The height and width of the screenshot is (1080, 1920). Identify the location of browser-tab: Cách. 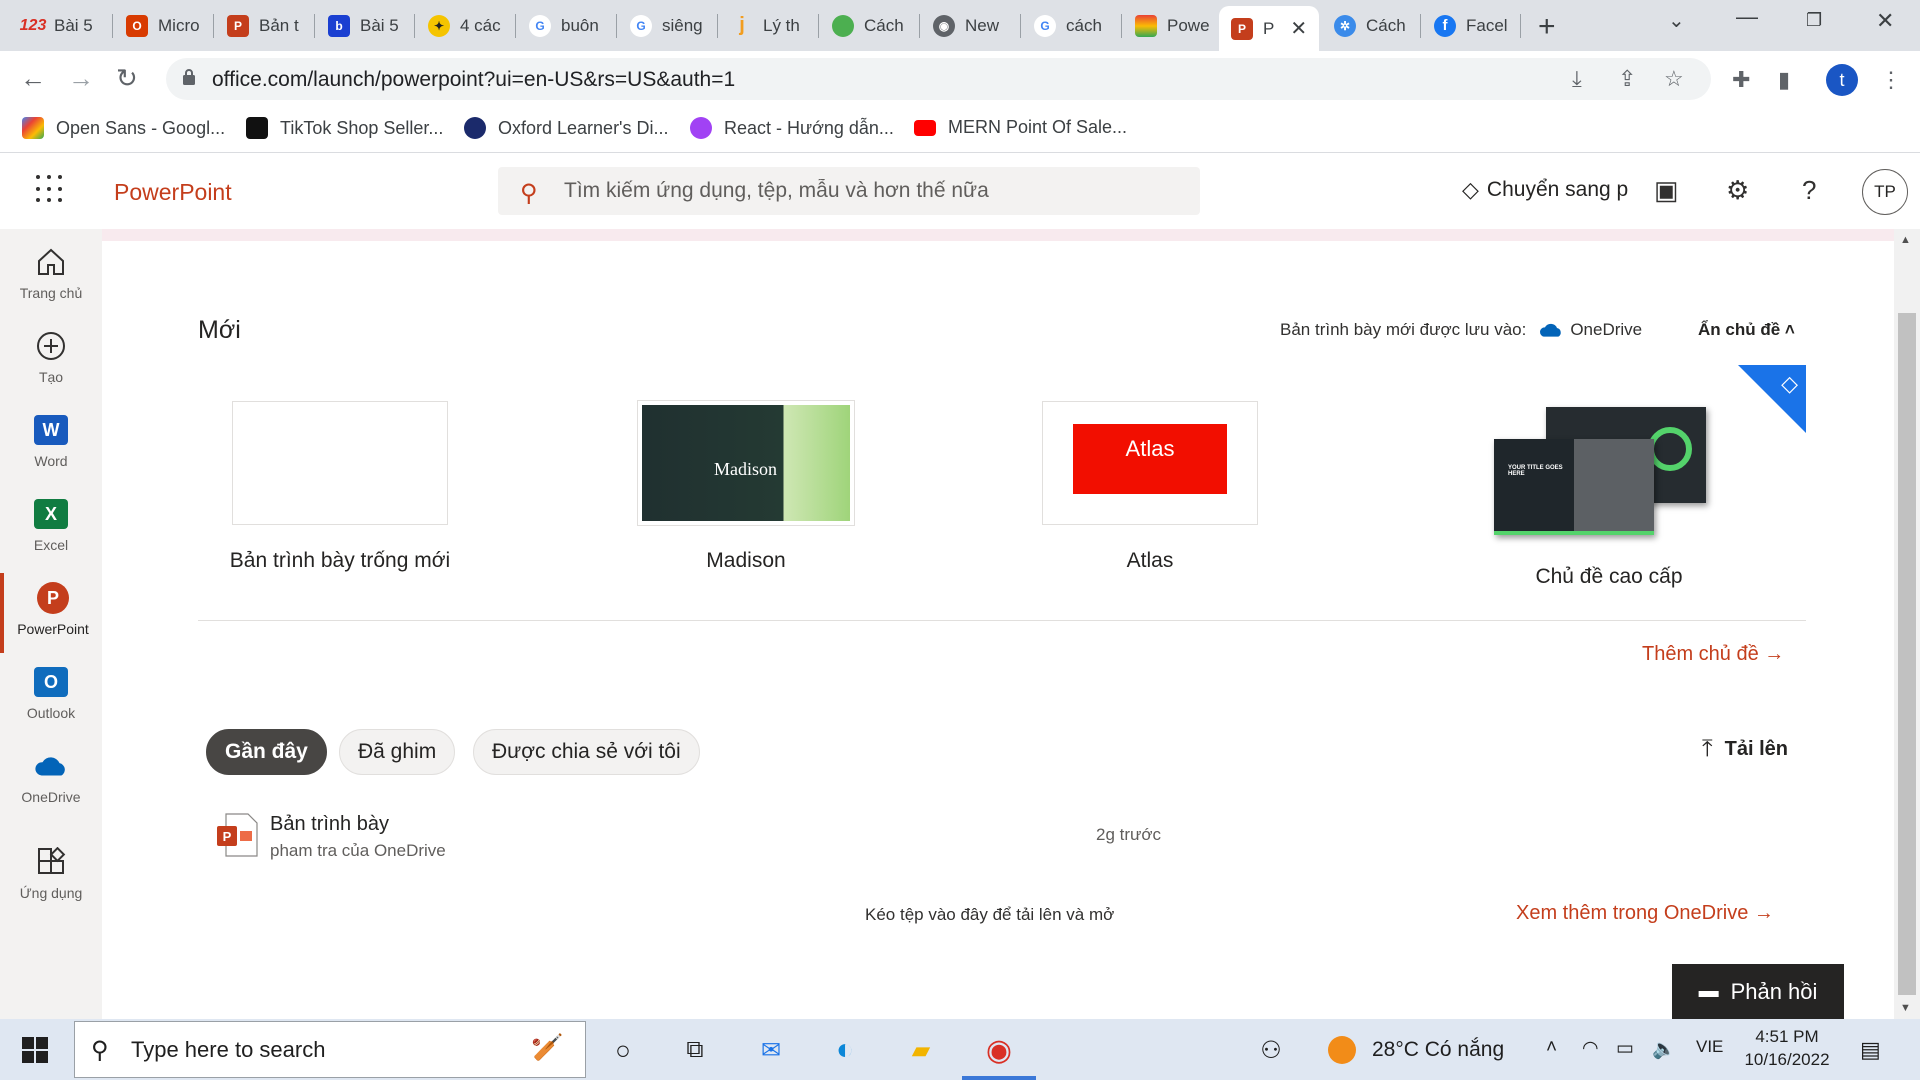
(868, 25).